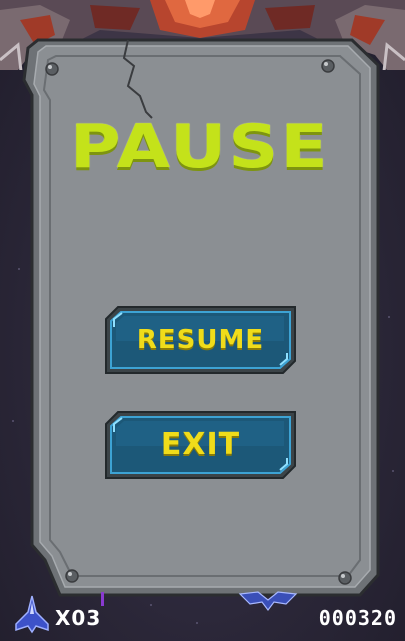 The image size is (405, 641). Describe the element at coordinates (102, 599) in the screenshot. I see `player-missile` at that location.